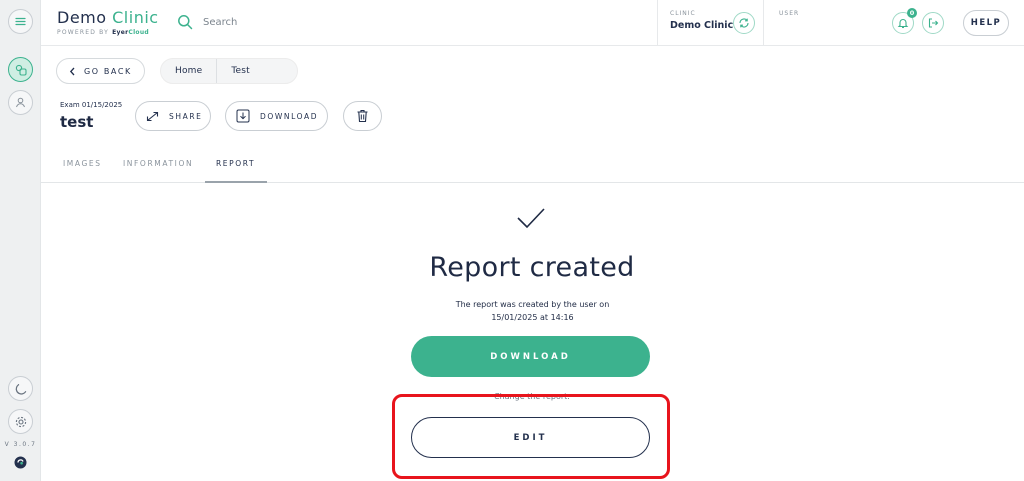 The image size is (1024, 481). Describe the element at coordinates (532, 317) in the screenshot. I see `report-description-line2: 15/01/2025 at 14:16` at that location.